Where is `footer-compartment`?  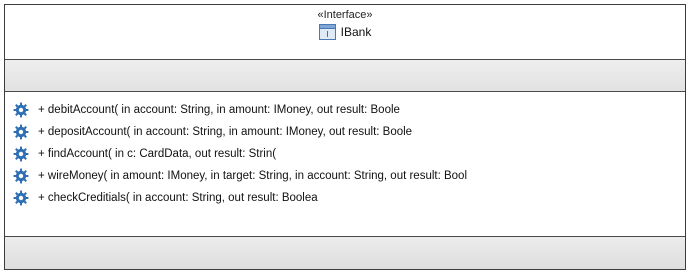
footer-compartment is located at coordinates (345, 253).